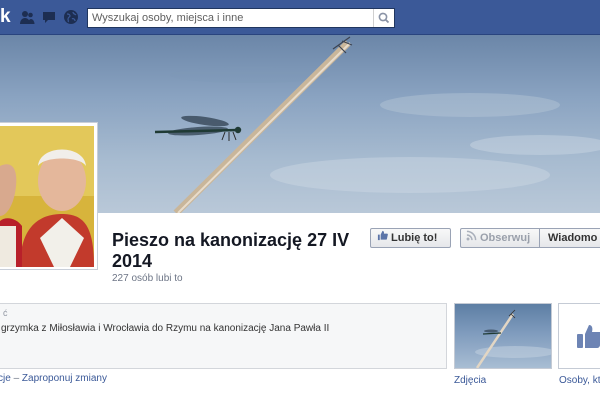 Image resolution: width=600 pixels, height=400 pixels. I want to click on facebook-logo: k, so click(5, 17).